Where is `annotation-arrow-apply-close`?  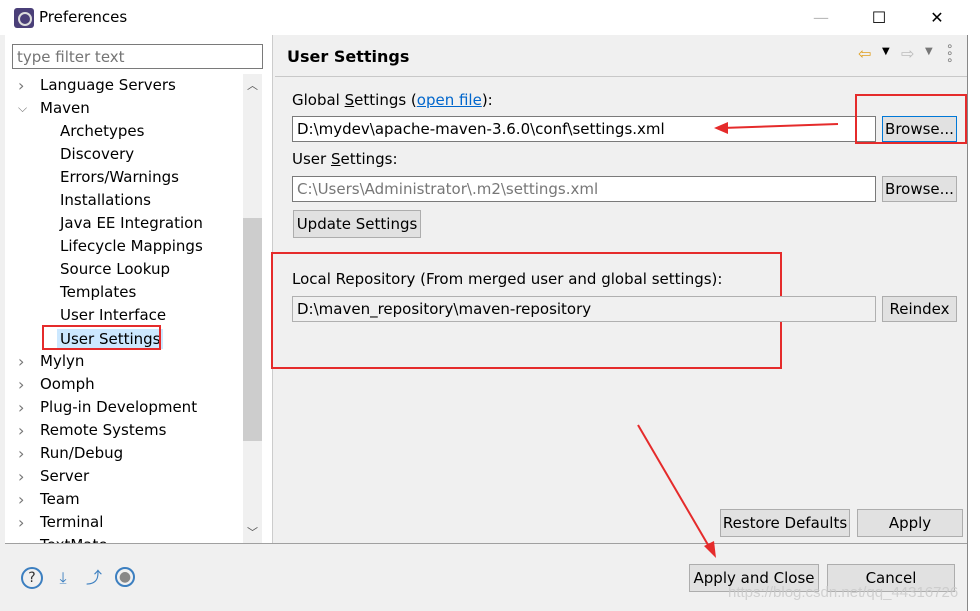
annotation-arrow-apply-close is located at coordinates (674, 487).